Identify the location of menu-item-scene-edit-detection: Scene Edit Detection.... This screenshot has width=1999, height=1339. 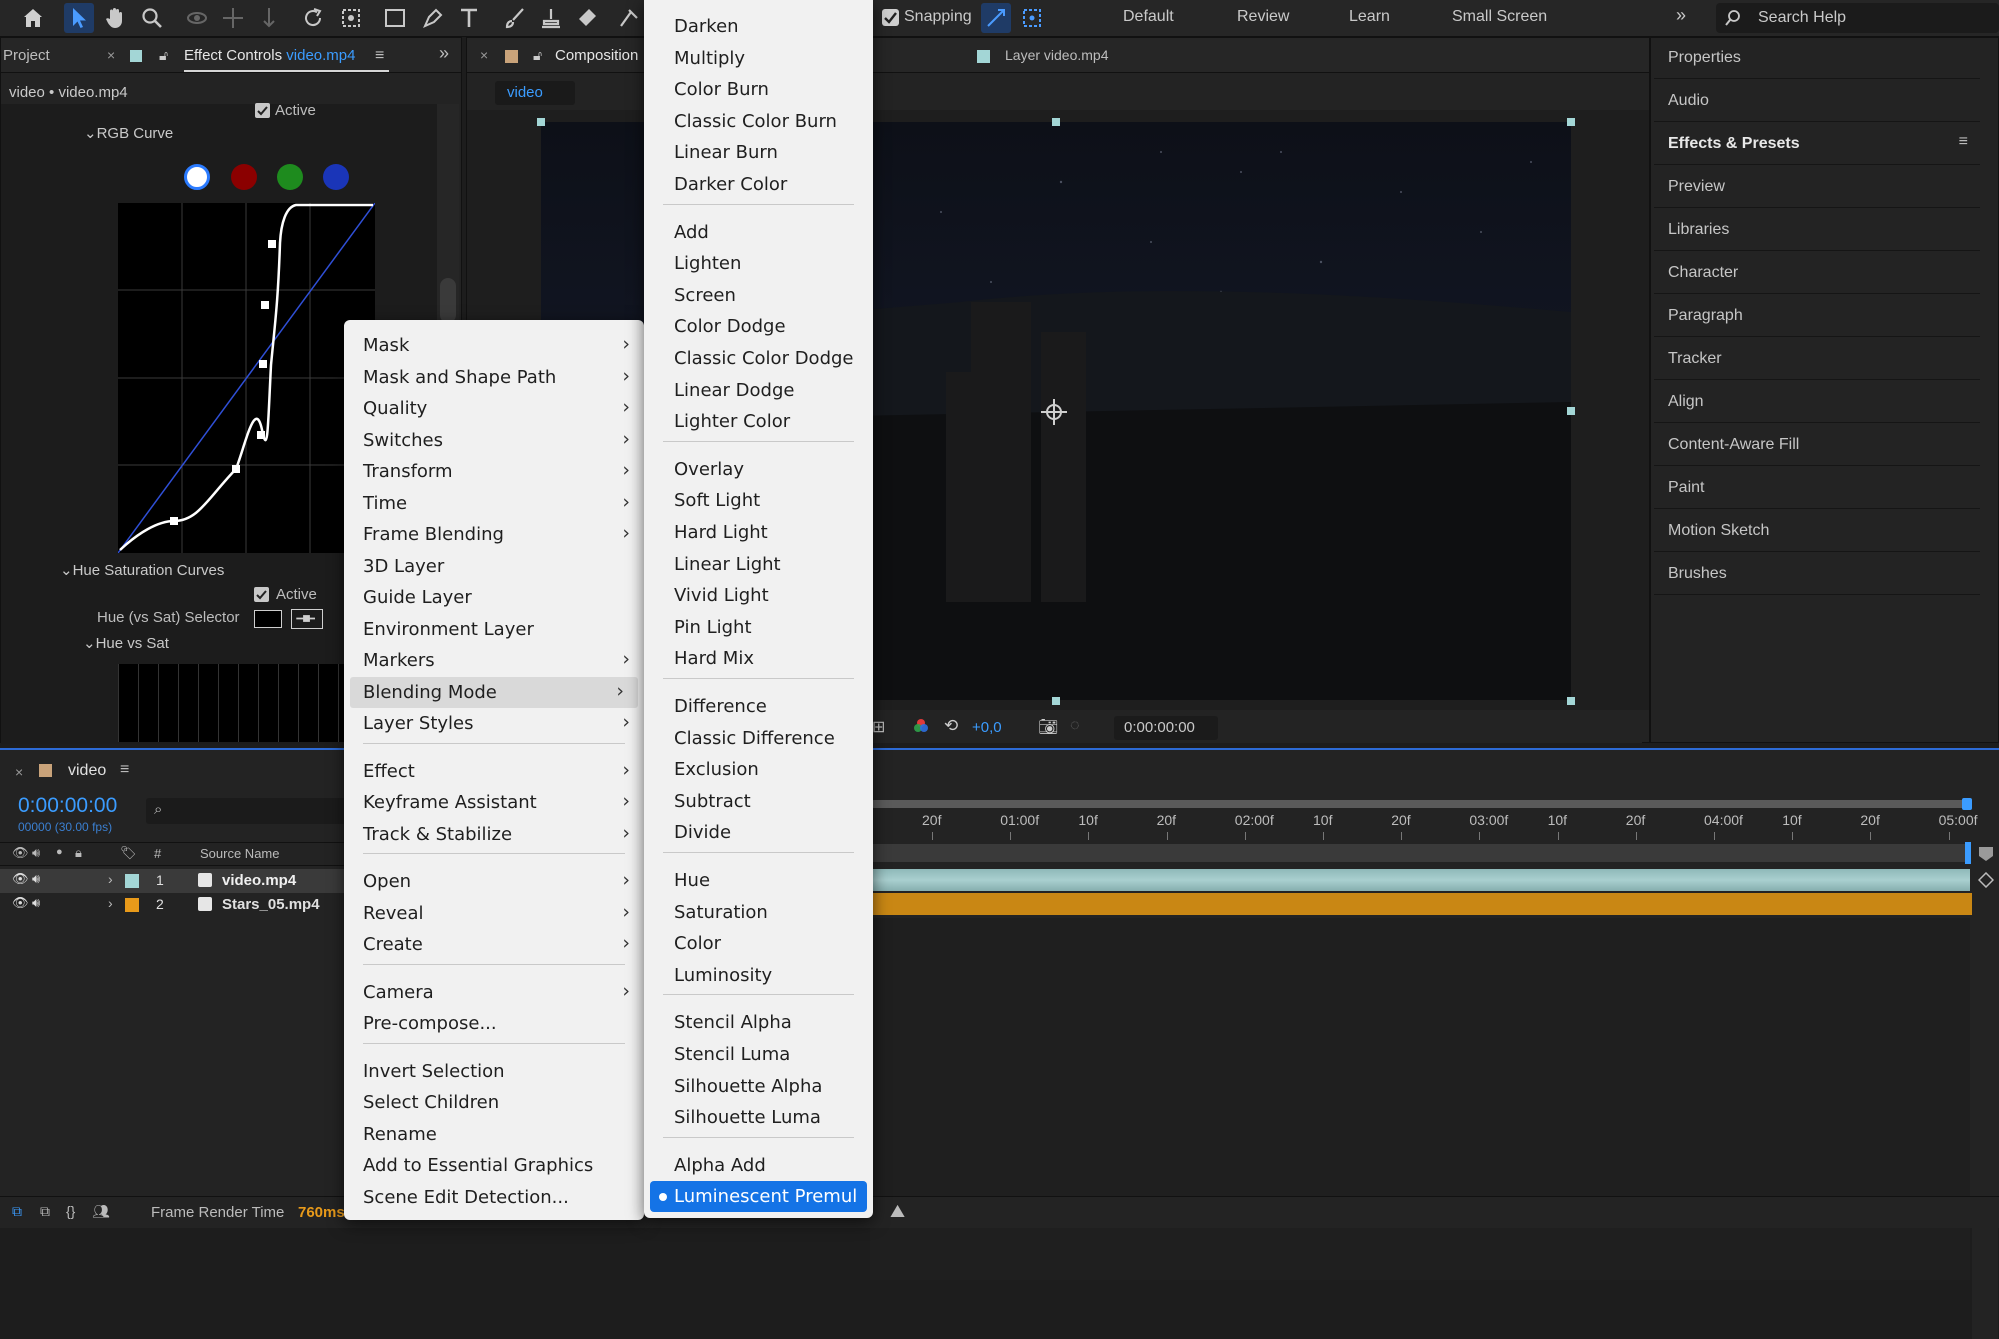
(494, 1197).